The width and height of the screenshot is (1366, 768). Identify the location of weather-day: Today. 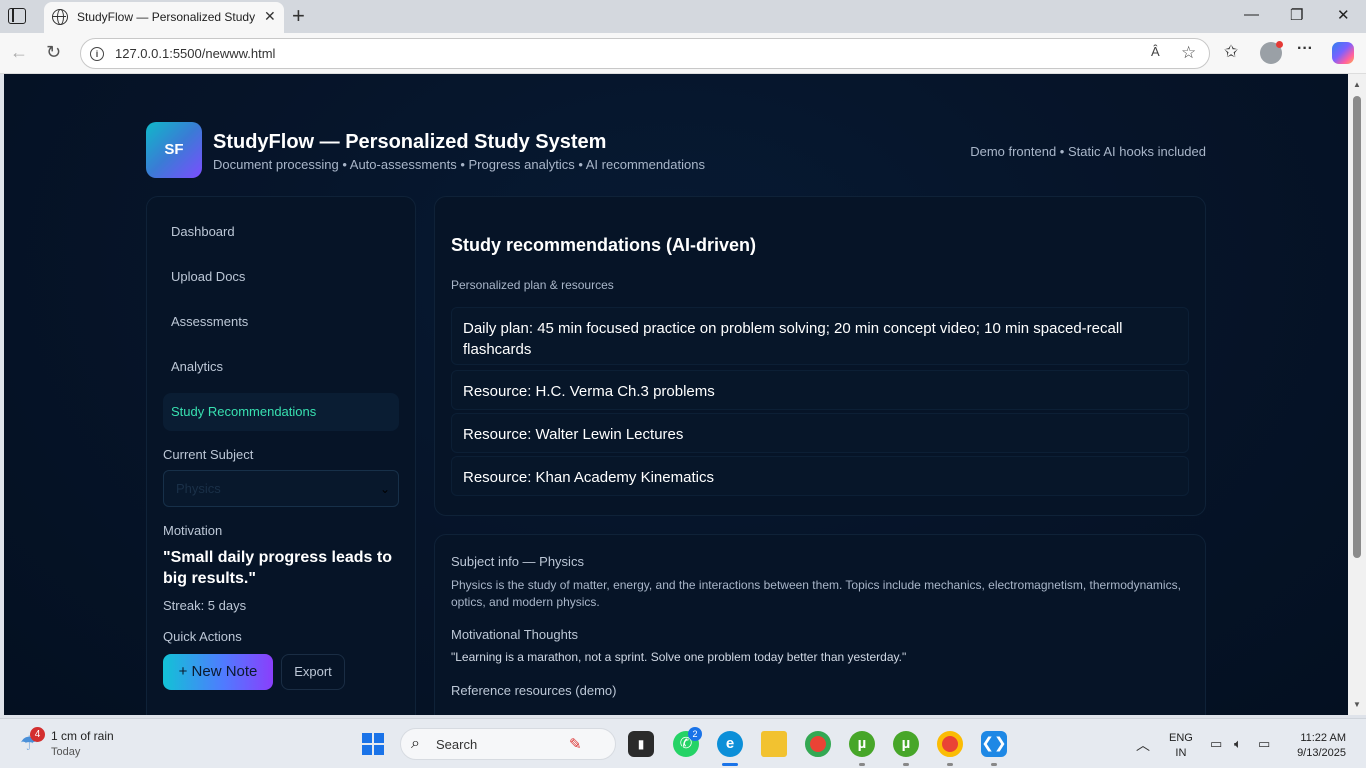
(66, 752).